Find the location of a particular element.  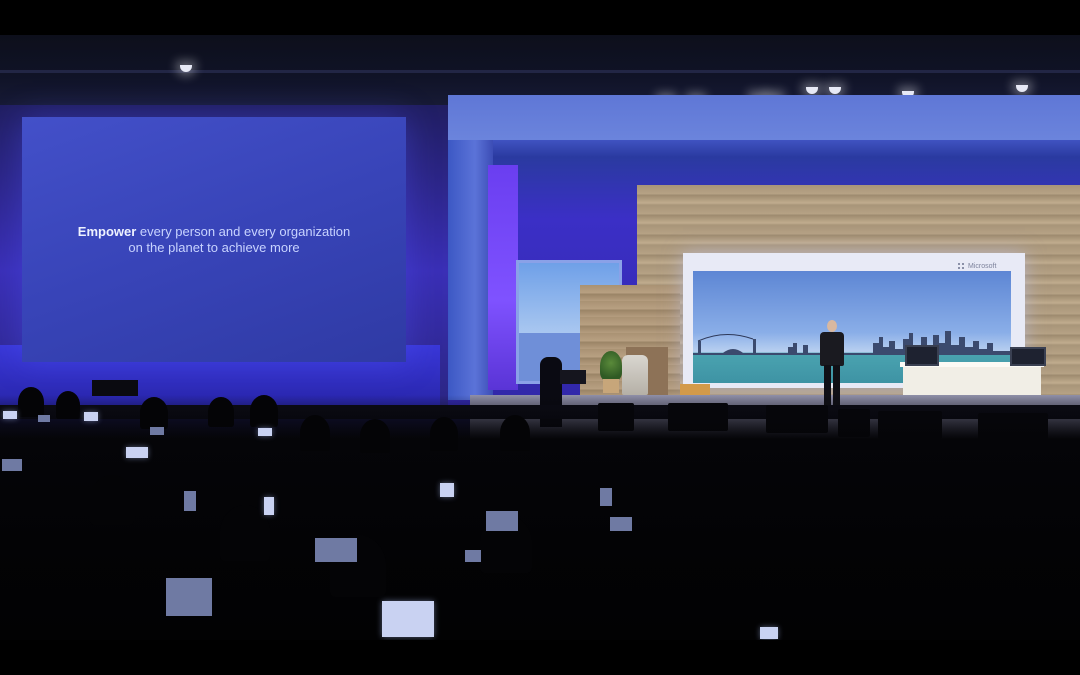

speaker-torso is located at coordinates (832, 349).